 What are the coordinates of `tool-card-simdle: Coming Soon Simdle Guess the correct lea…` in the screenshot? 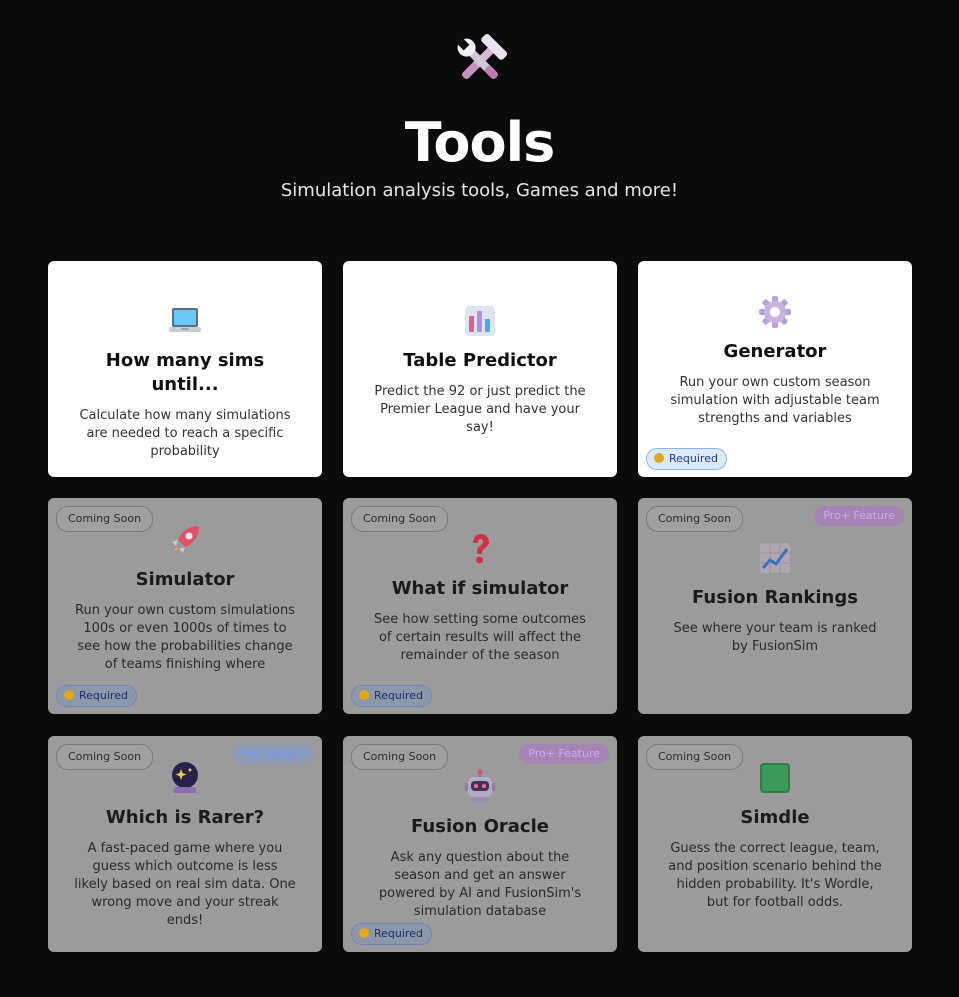 It's located at (775, 844).